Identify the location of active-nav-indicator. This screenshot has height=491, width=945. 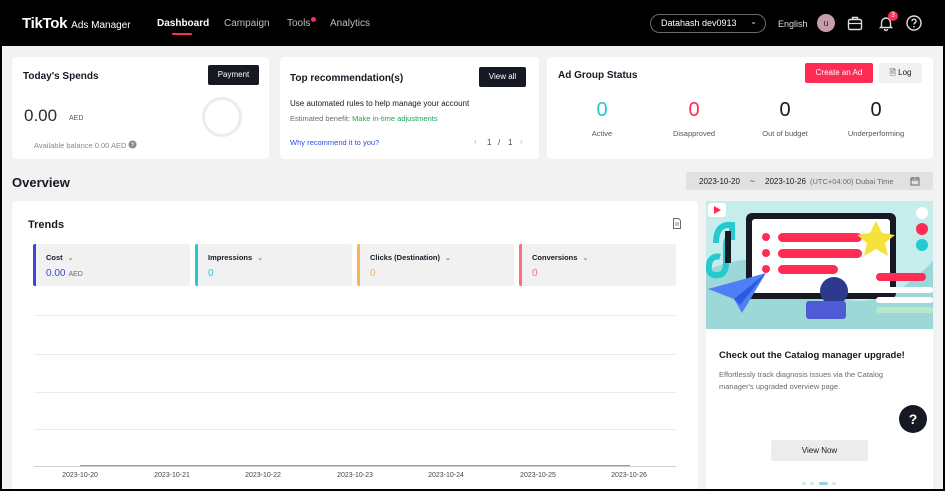
(182, 34).